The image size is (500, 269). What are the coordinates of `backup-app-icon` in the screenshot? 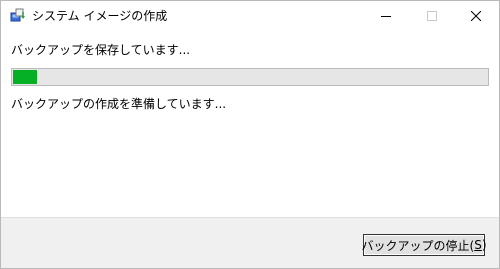 It's located at (18, 15).